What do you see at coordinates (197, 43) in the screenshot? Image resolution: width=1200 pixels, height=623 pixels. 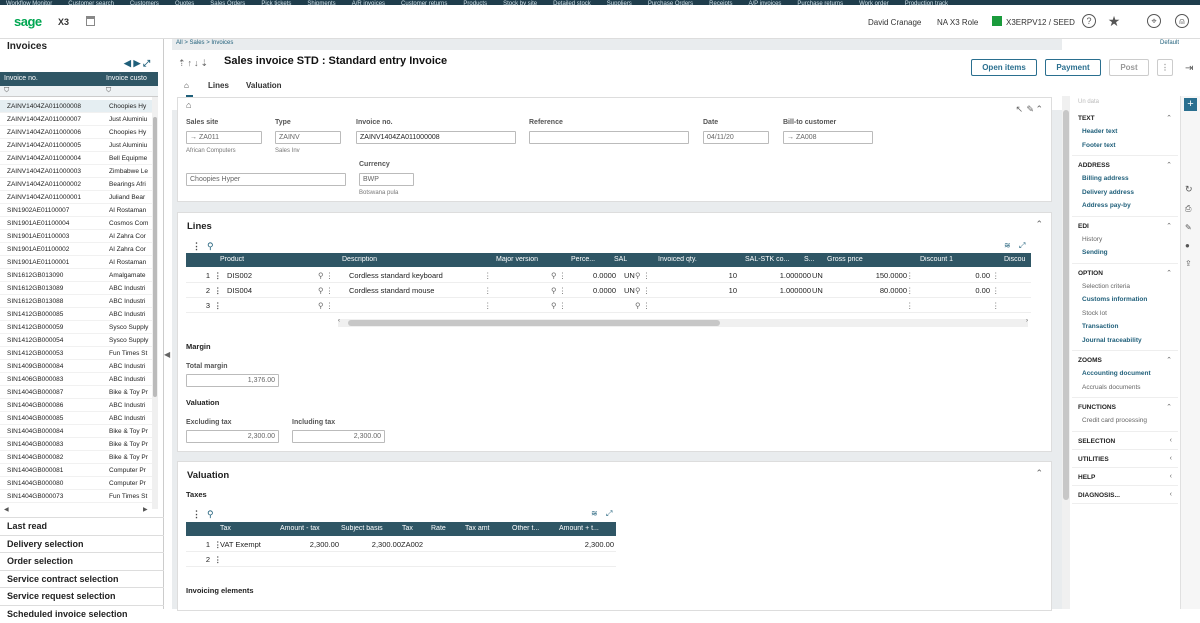 I see `breadcrumb-sales: Sales` at bounding box center [197, 43].